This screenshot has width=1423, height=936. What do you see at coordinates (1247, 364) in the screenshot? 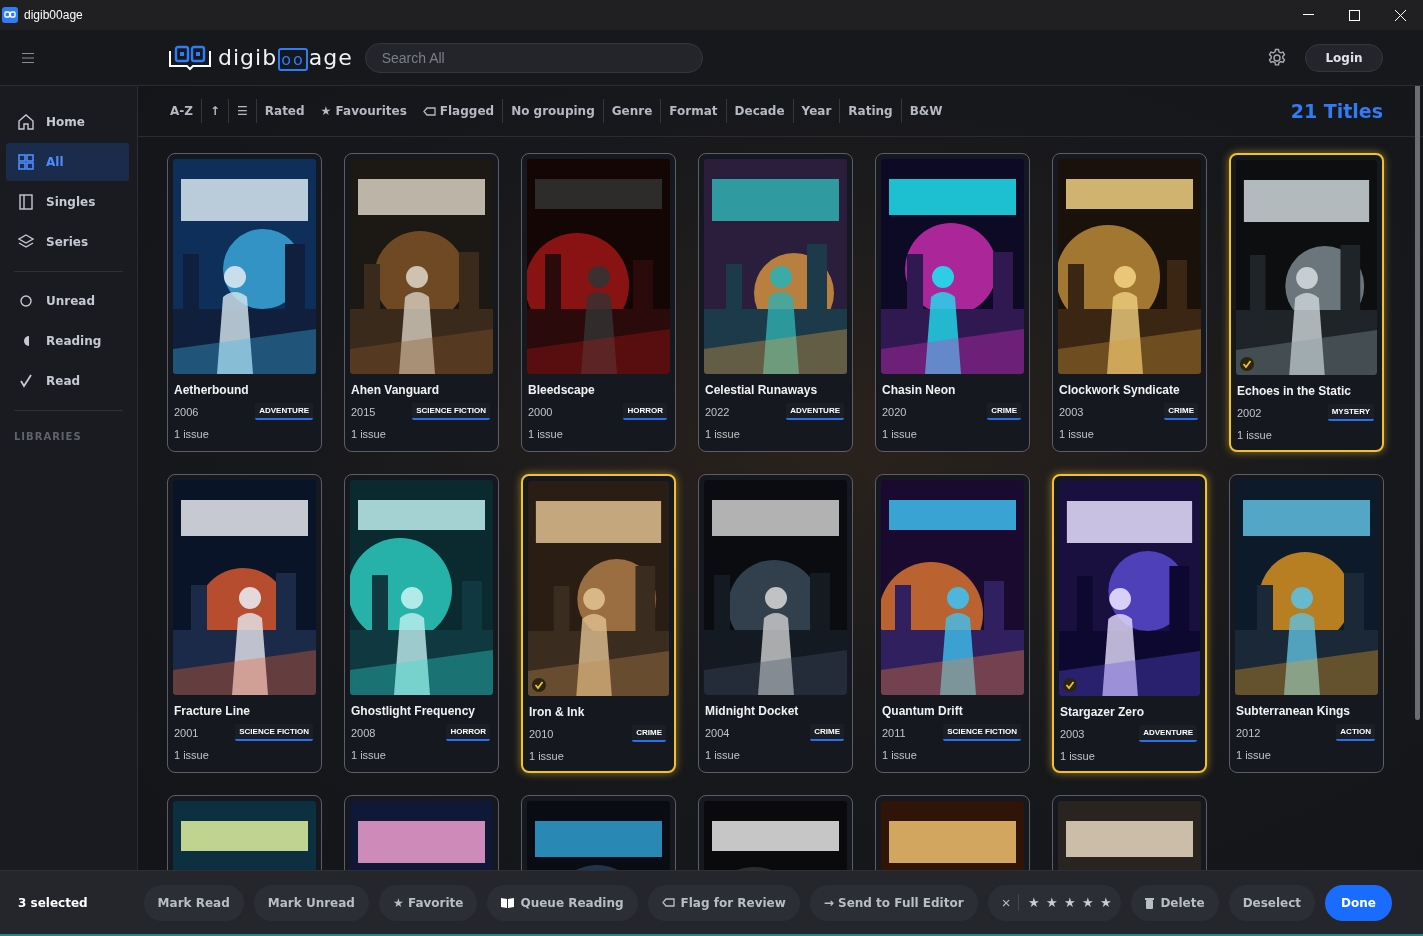
I see `check-icon` at bounding box center [1247, 364].